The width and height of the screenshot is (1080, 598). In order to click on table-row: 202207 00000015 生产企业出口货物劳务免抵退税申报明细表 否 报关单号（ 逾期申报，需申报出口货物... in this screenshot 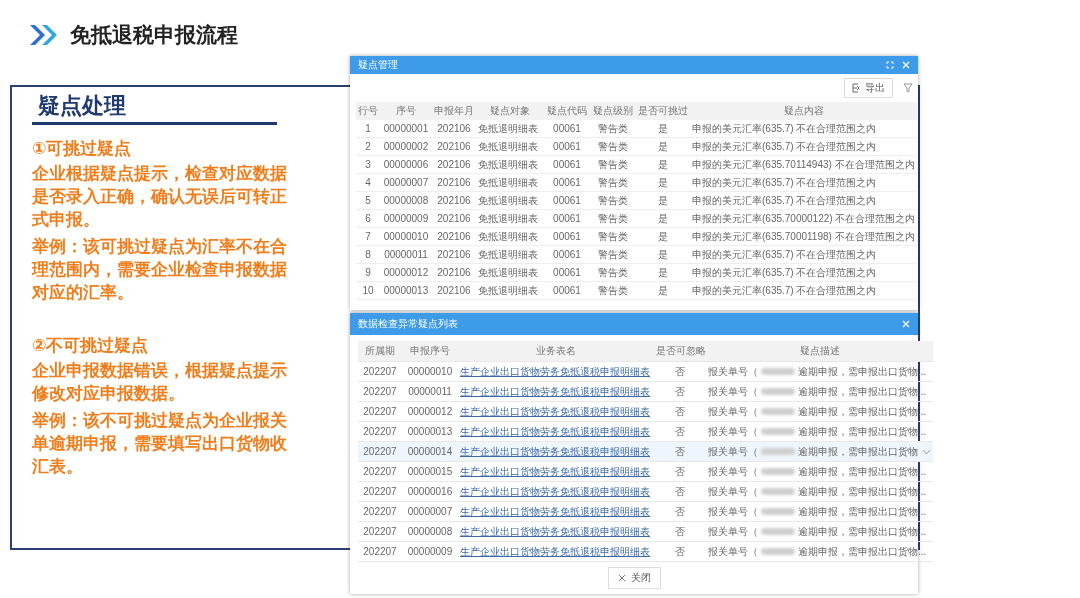, I will do `click(645, 472)`.